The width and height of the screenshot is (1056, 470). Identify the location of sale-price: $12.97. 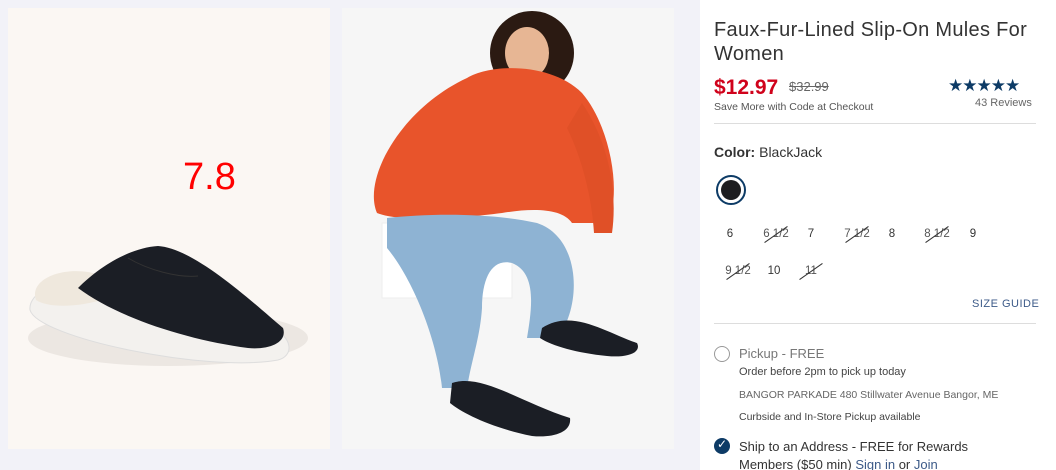
(746, 87).